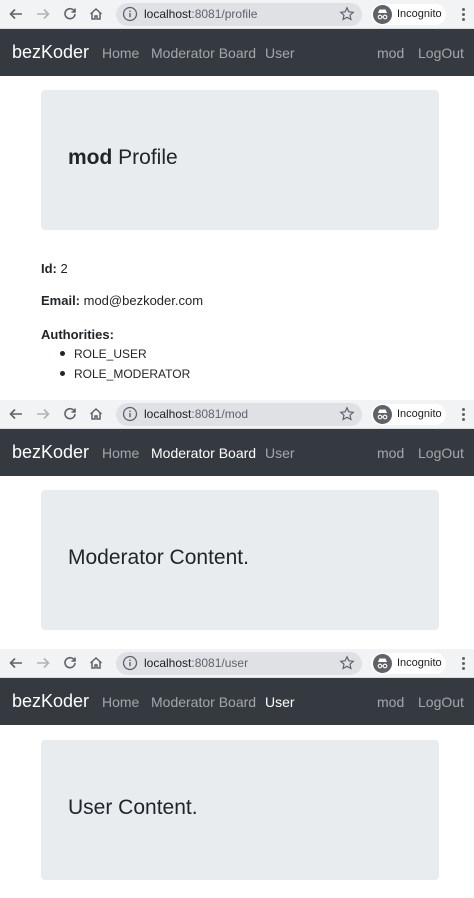 The height and width of the screenshot is (898, 474). I want to click on authorities-list: ROLE_USER ROLE_MODERATOR, so click(123, 366).